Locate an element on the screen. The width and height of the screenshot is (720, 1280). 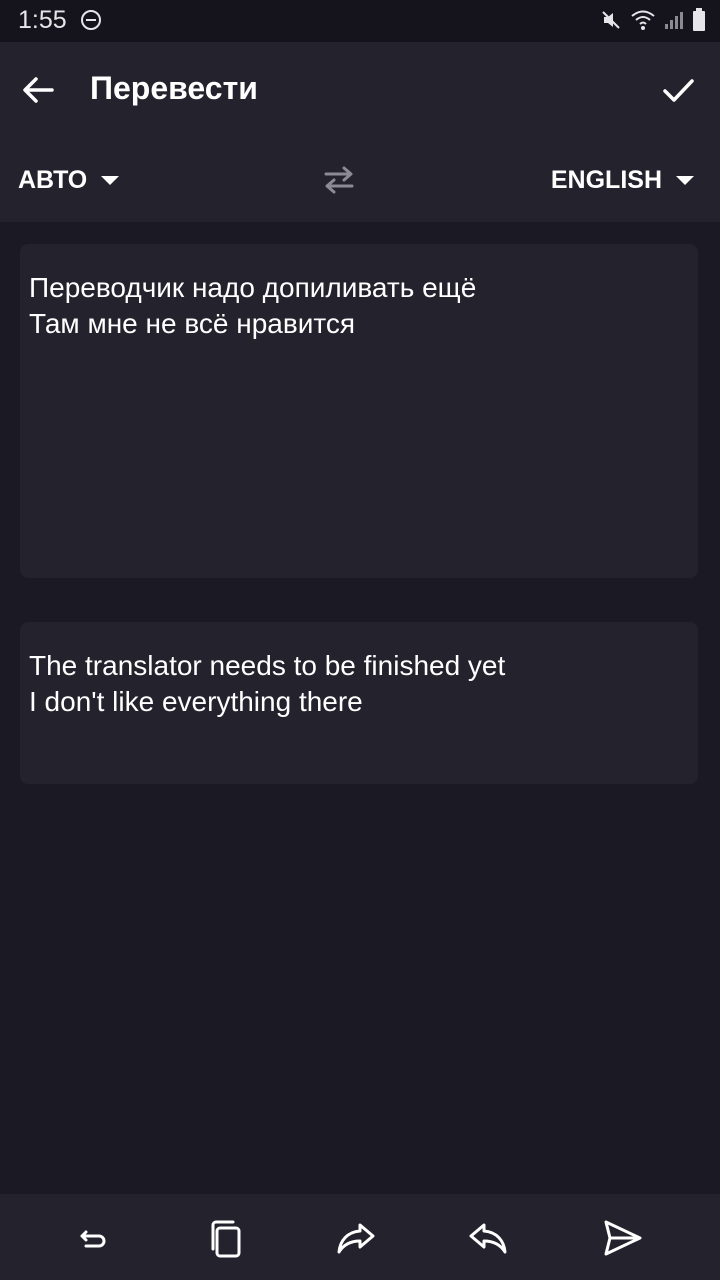
target-language-dropdown: ENGLISH is located at coordinates (622, 180).